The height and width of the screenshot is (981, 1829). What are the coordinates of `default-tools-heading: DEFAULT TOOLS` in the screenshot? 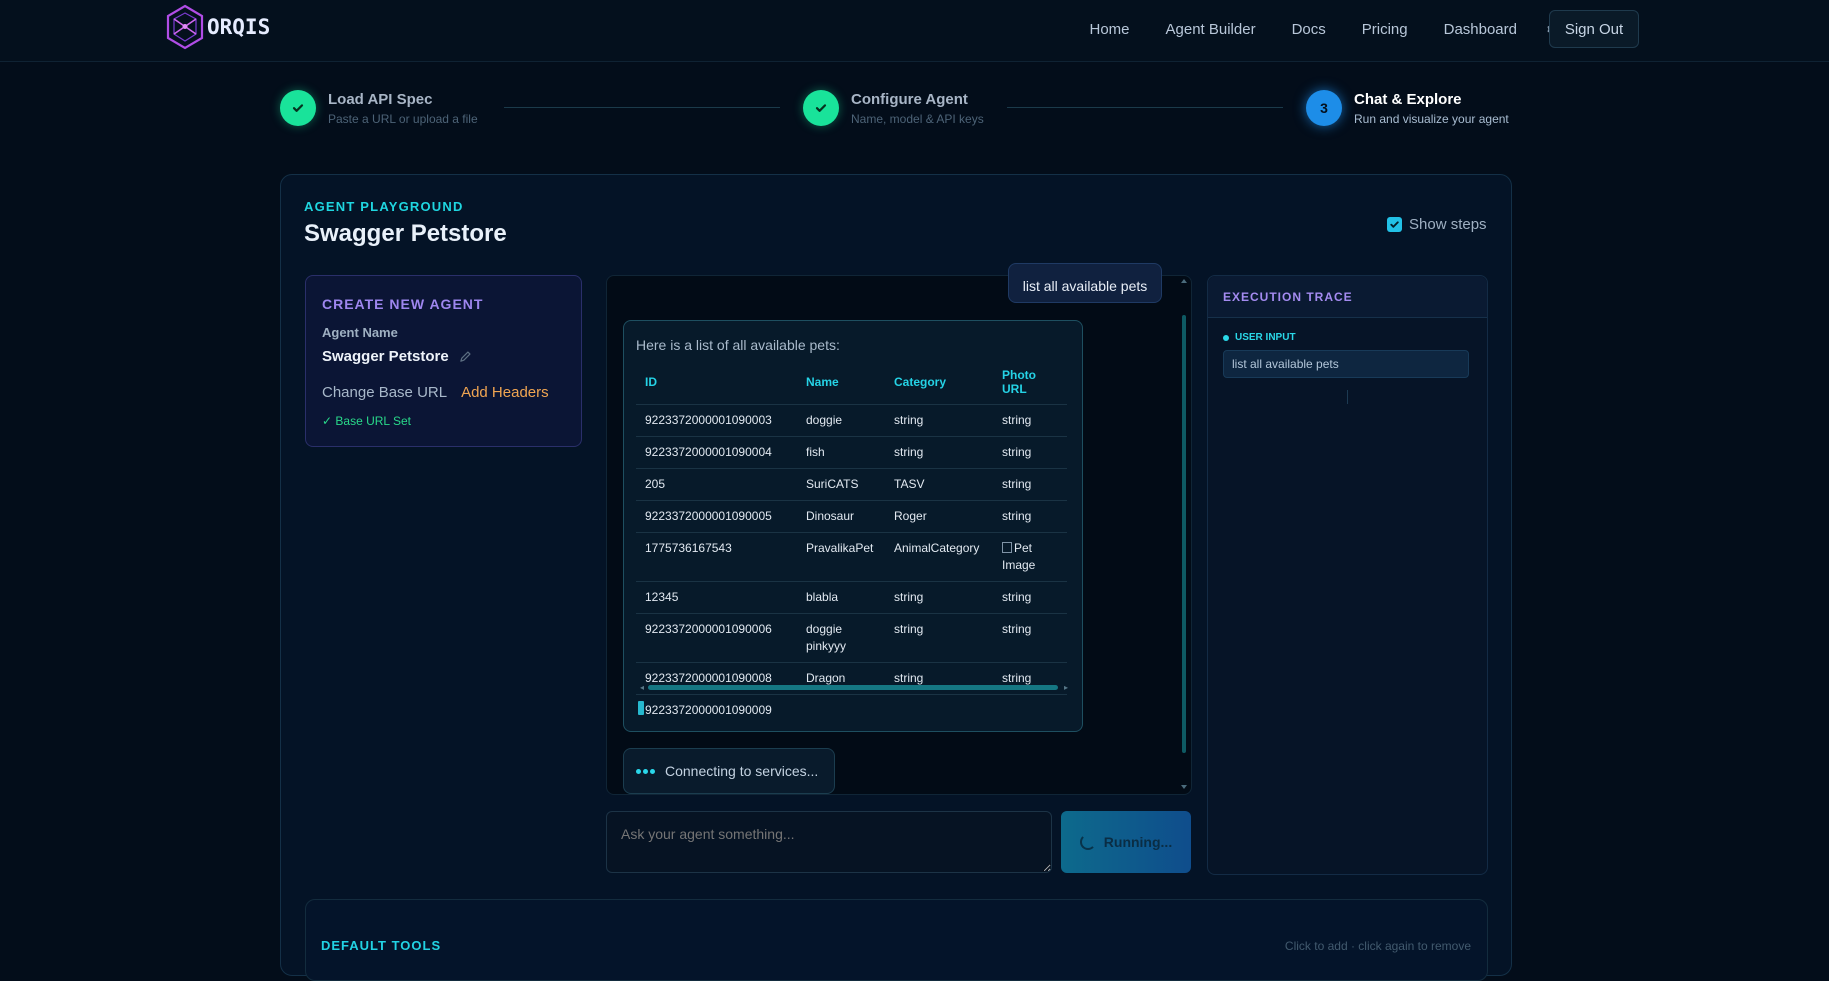 It's located at (381, 945).